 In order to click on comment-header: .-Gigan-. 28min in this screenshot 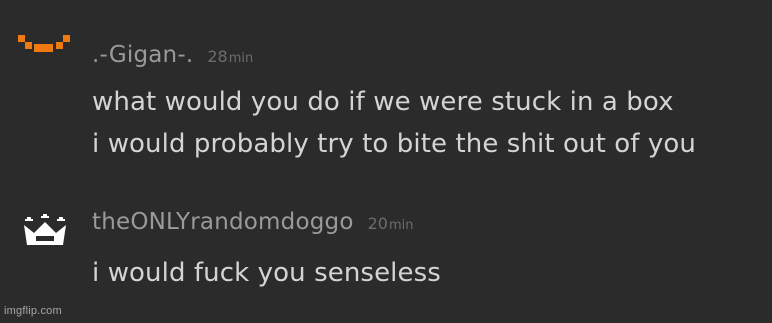, I will do `click(172, 57)`.